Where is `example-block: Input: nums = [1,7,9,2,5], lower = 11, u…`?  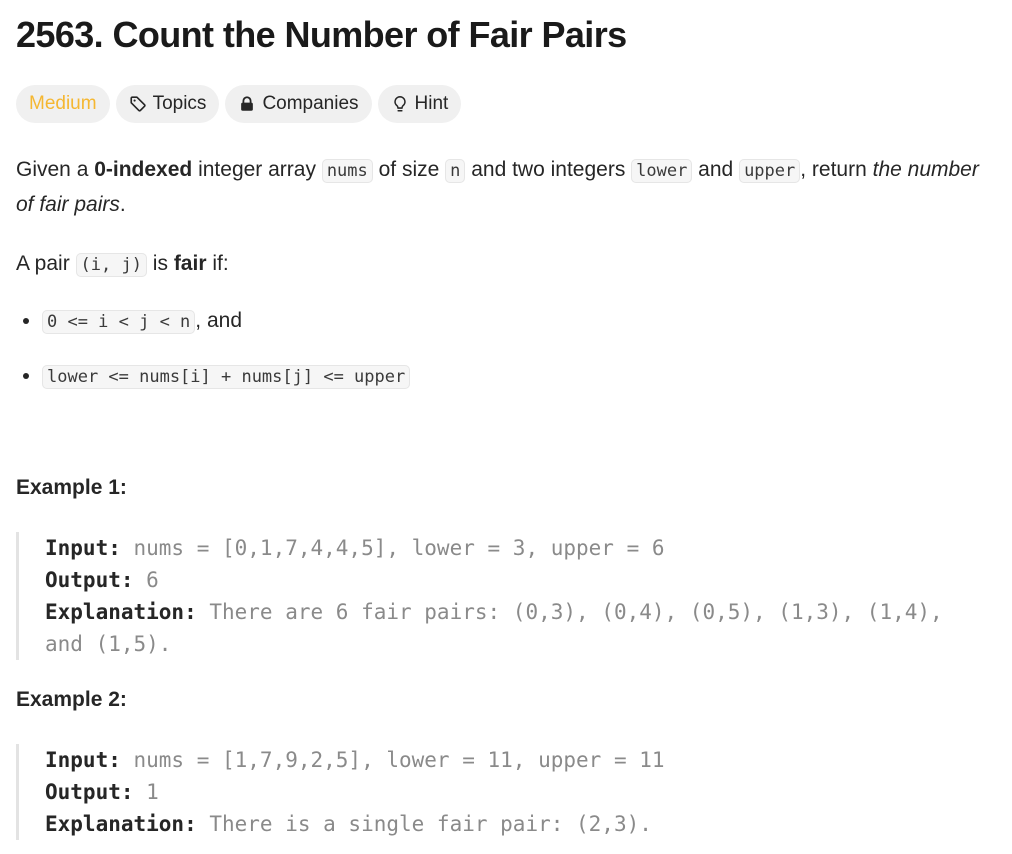
example-block: Input: nums = [1,7,9,2,5], lower = 11, u… is located at coordinates (496, 792).